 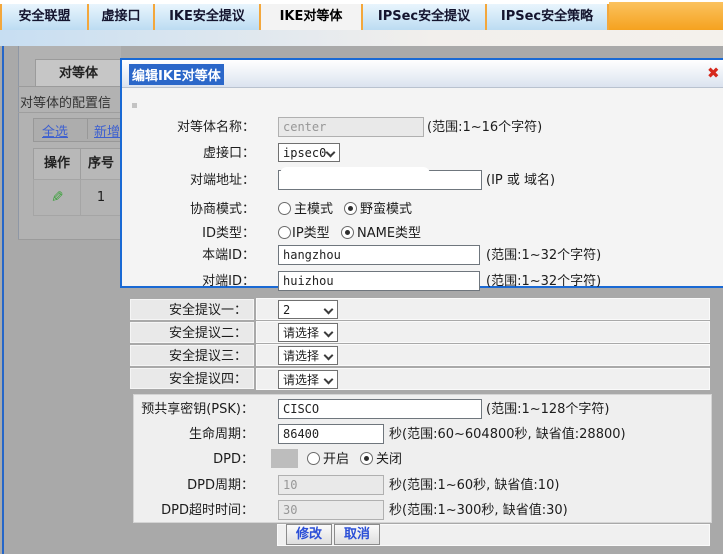 I want to click on ip-type-radio, so click(x=284, y=232).